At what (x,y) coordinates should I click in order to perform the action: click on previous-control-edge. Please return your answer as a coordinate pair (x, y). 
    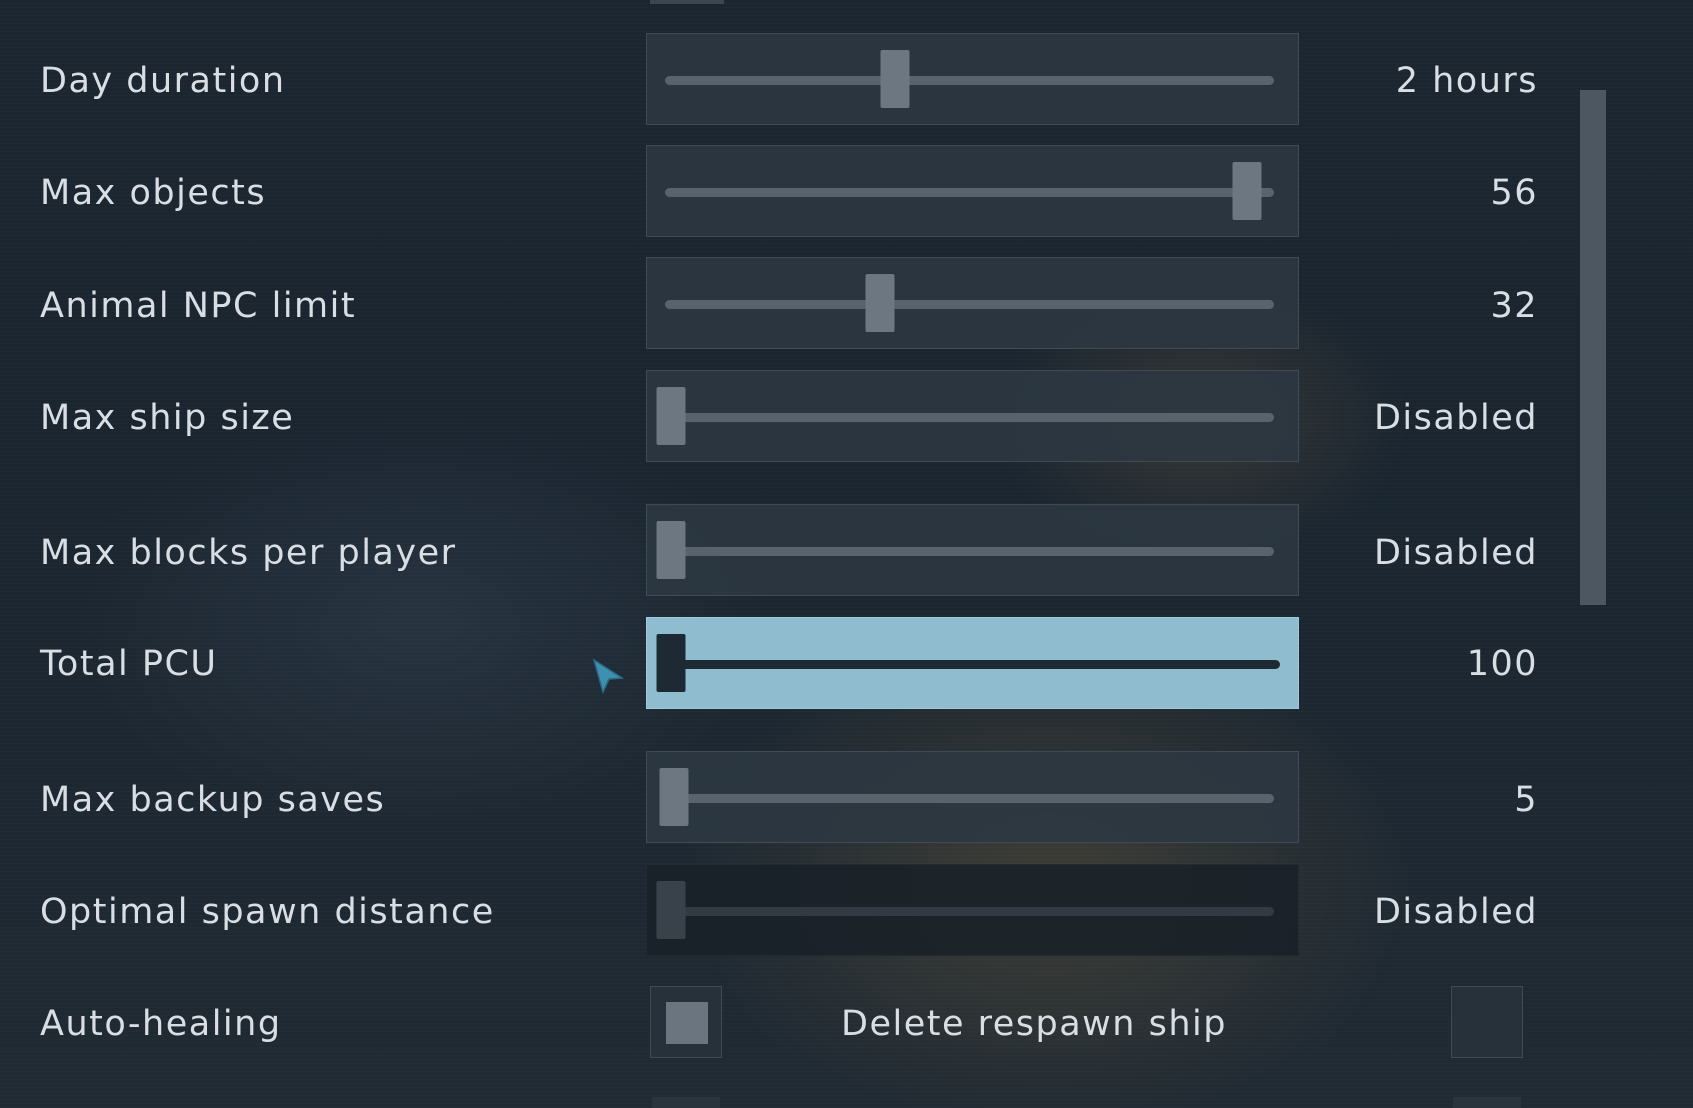
    Looking at the image, I should click on (687, 2).